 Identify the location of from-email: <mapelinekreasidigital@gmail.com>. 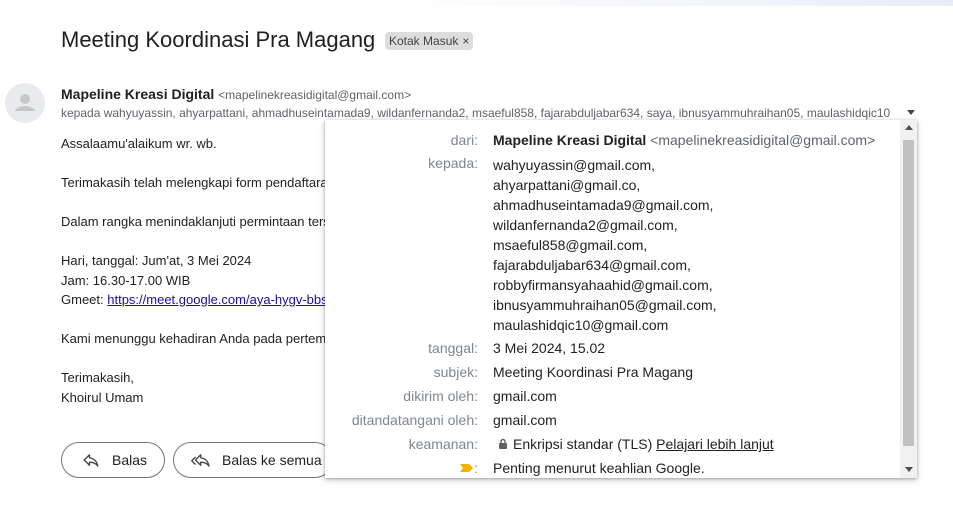
(763, 140).